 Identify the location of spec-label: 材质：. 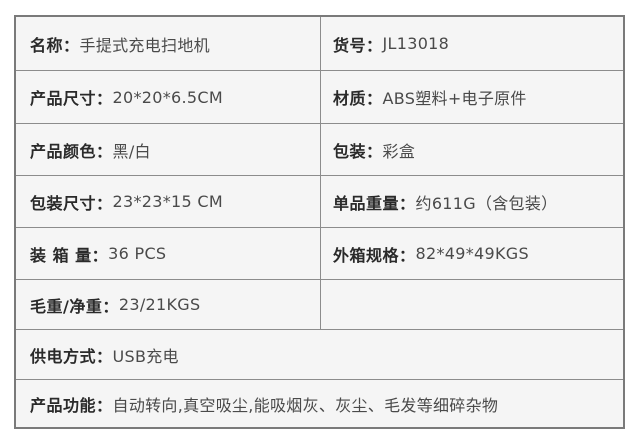
(358, 98).